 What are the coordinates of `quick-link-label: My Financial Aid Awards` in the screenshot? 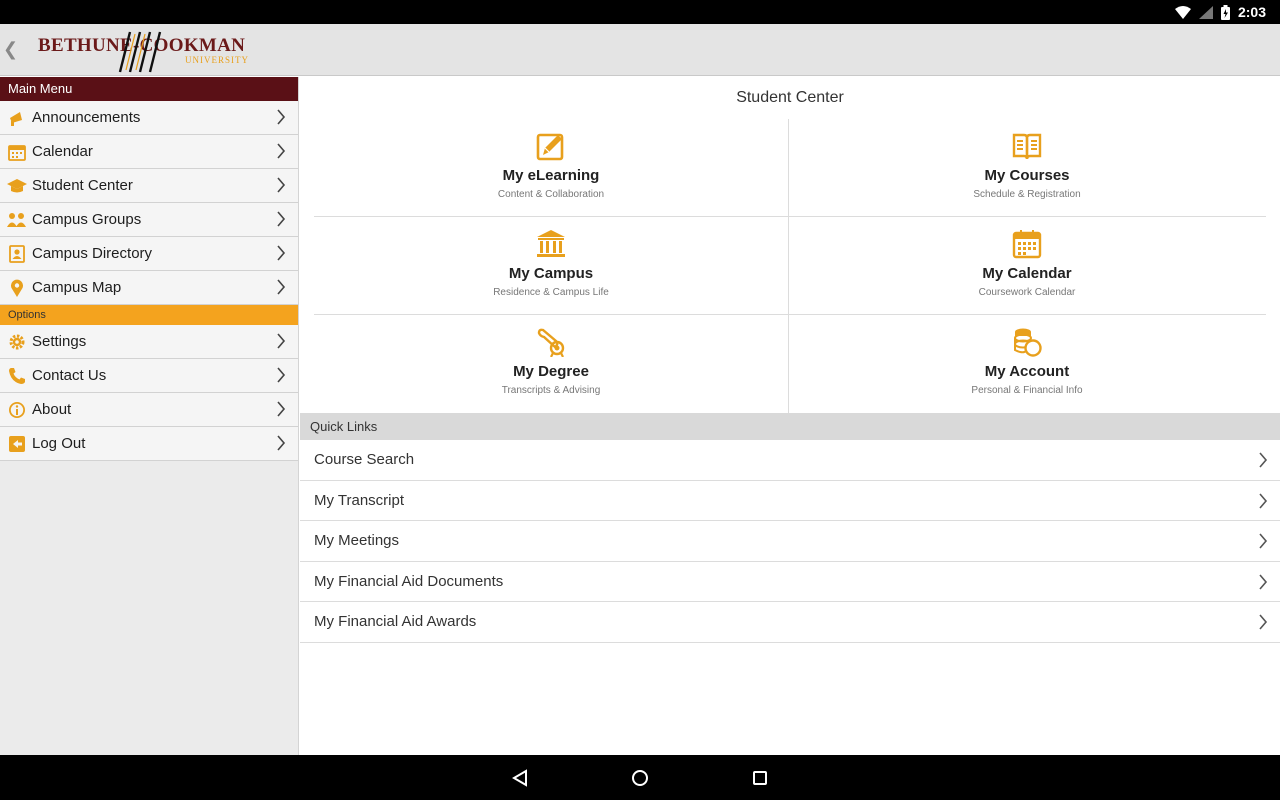 It's located at (395, 622).